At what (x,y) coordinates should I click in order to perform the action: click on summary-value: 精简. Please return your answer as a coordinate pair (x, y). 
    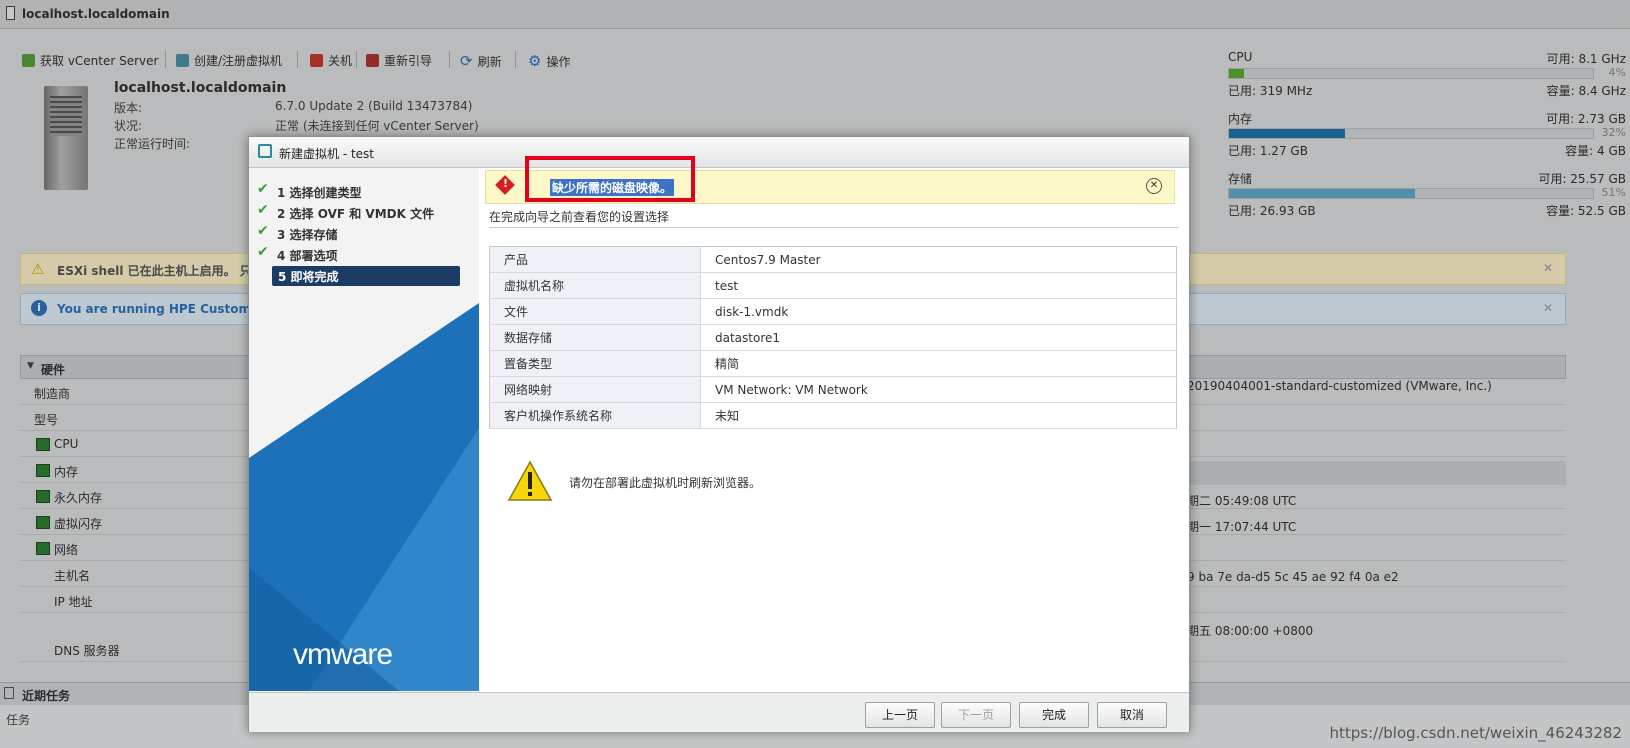
    Looking at the image, I should click on (938, 363).